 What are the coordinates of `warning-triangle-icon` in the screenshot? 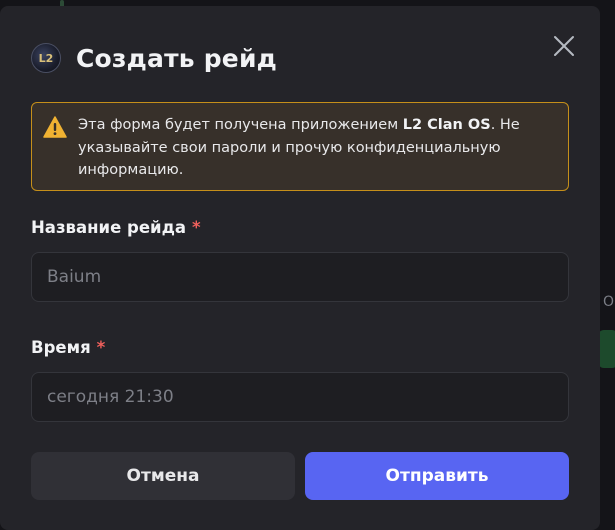 It's located at (55, 127).